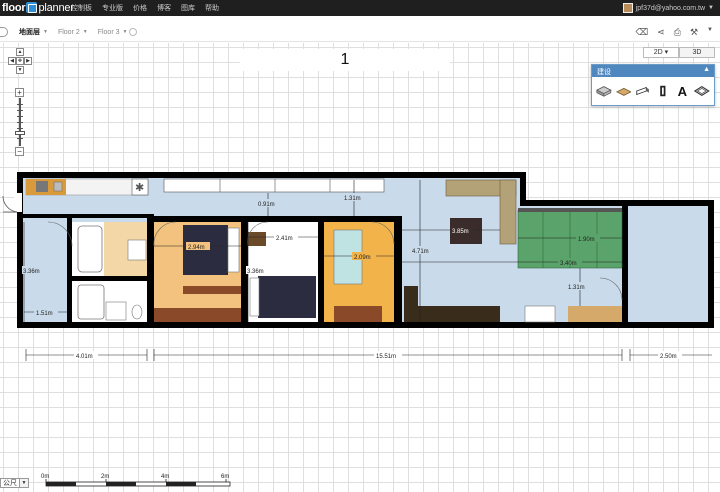 The width and height of the screenshot is (720, 492). Describe the element at coordinates (233, 250) in the screenshot. I see `bed-1-pillows` at that location.